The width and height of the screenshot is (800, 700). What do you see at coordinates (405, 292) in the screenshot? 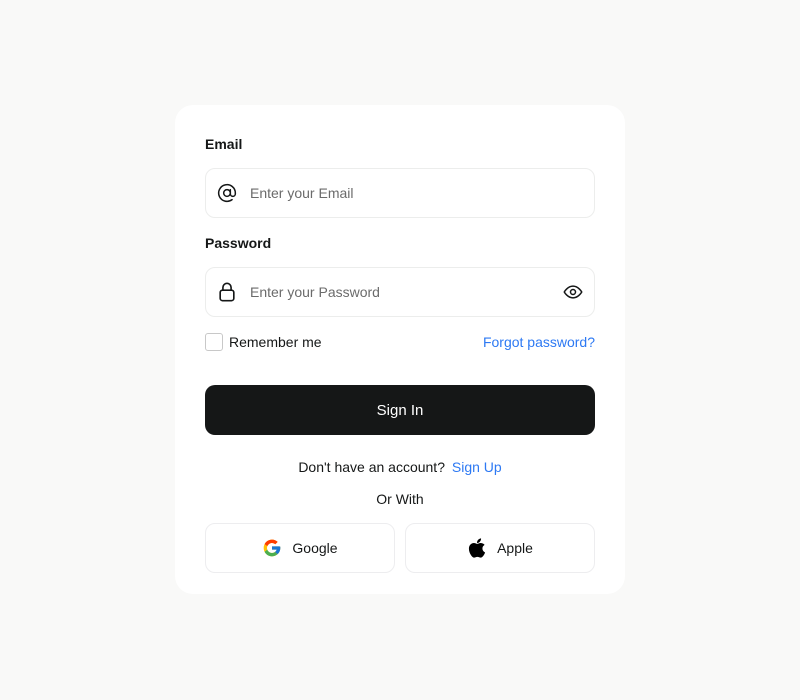
I see `password-input` at bounding box center [405, 292].